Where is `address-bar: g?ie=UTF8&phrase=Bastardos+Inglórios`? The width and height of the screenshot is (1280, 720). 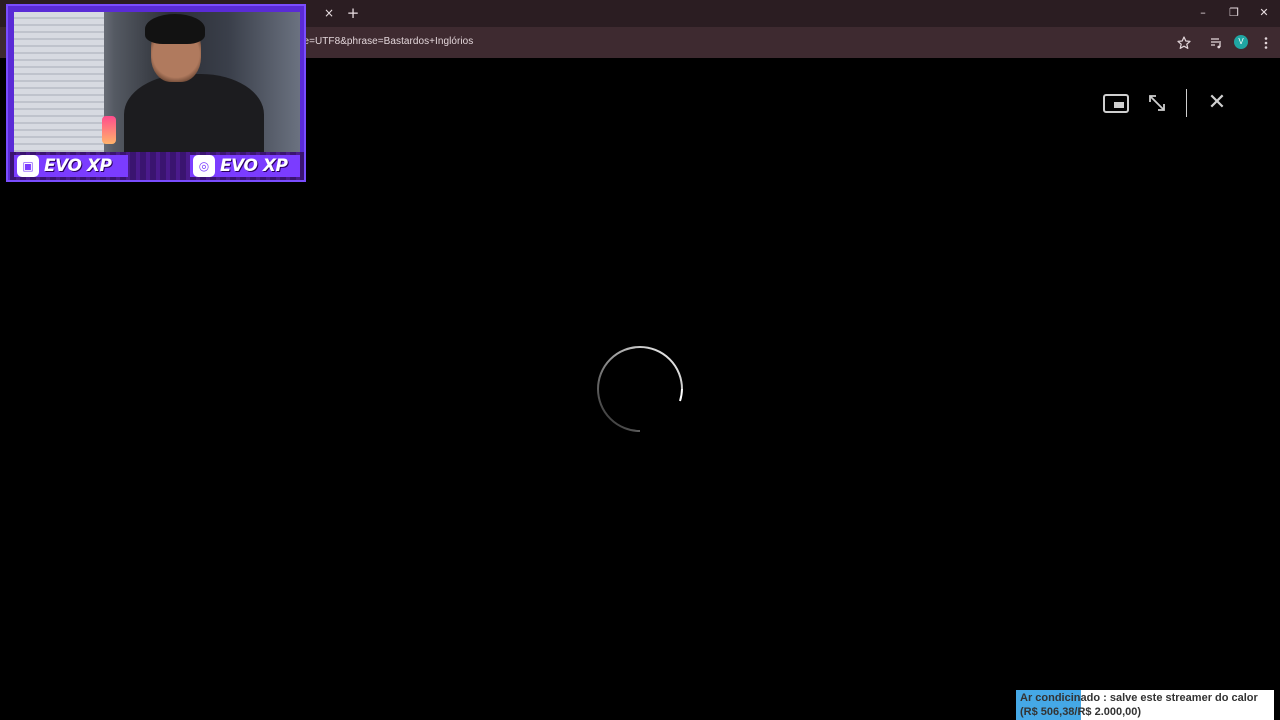
address-bar: g?ie=UTF8&phrase=Bastardos+Inglórios is located at coordinates (650, 42).